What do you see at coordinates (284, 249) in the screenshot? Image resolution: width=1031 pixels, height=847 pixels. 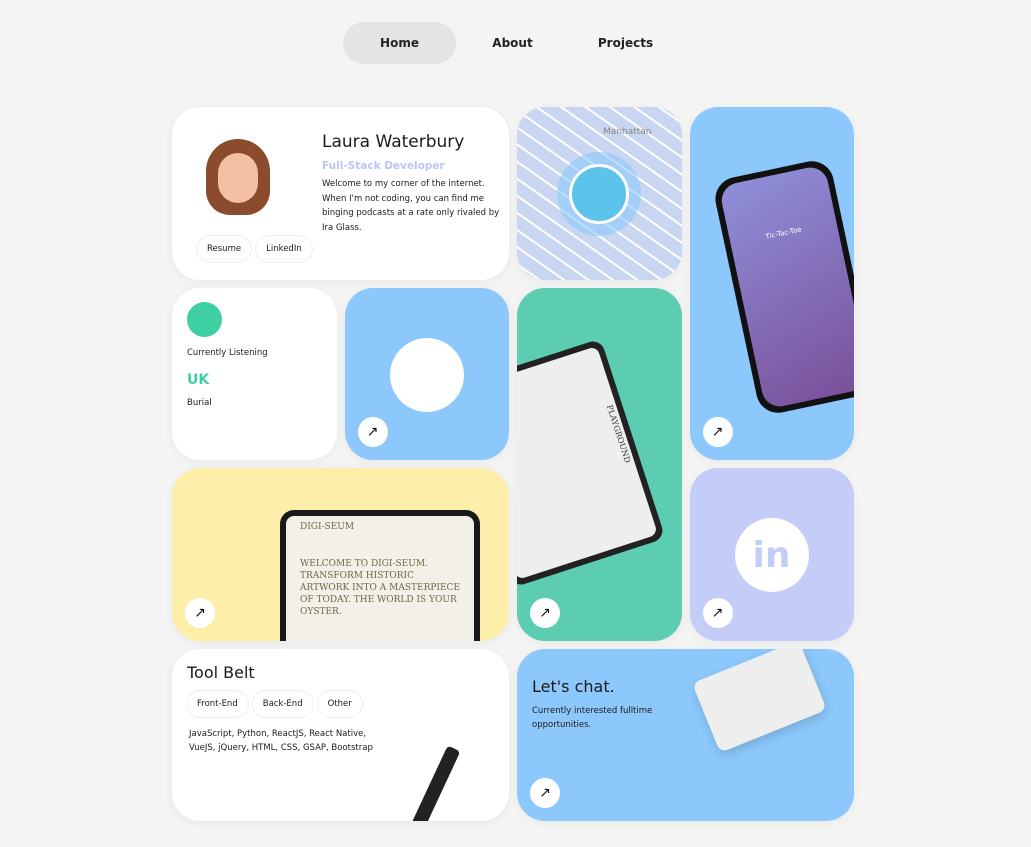 I see `linkedin-button: LinkedIn` at bounding box center [284, 249].